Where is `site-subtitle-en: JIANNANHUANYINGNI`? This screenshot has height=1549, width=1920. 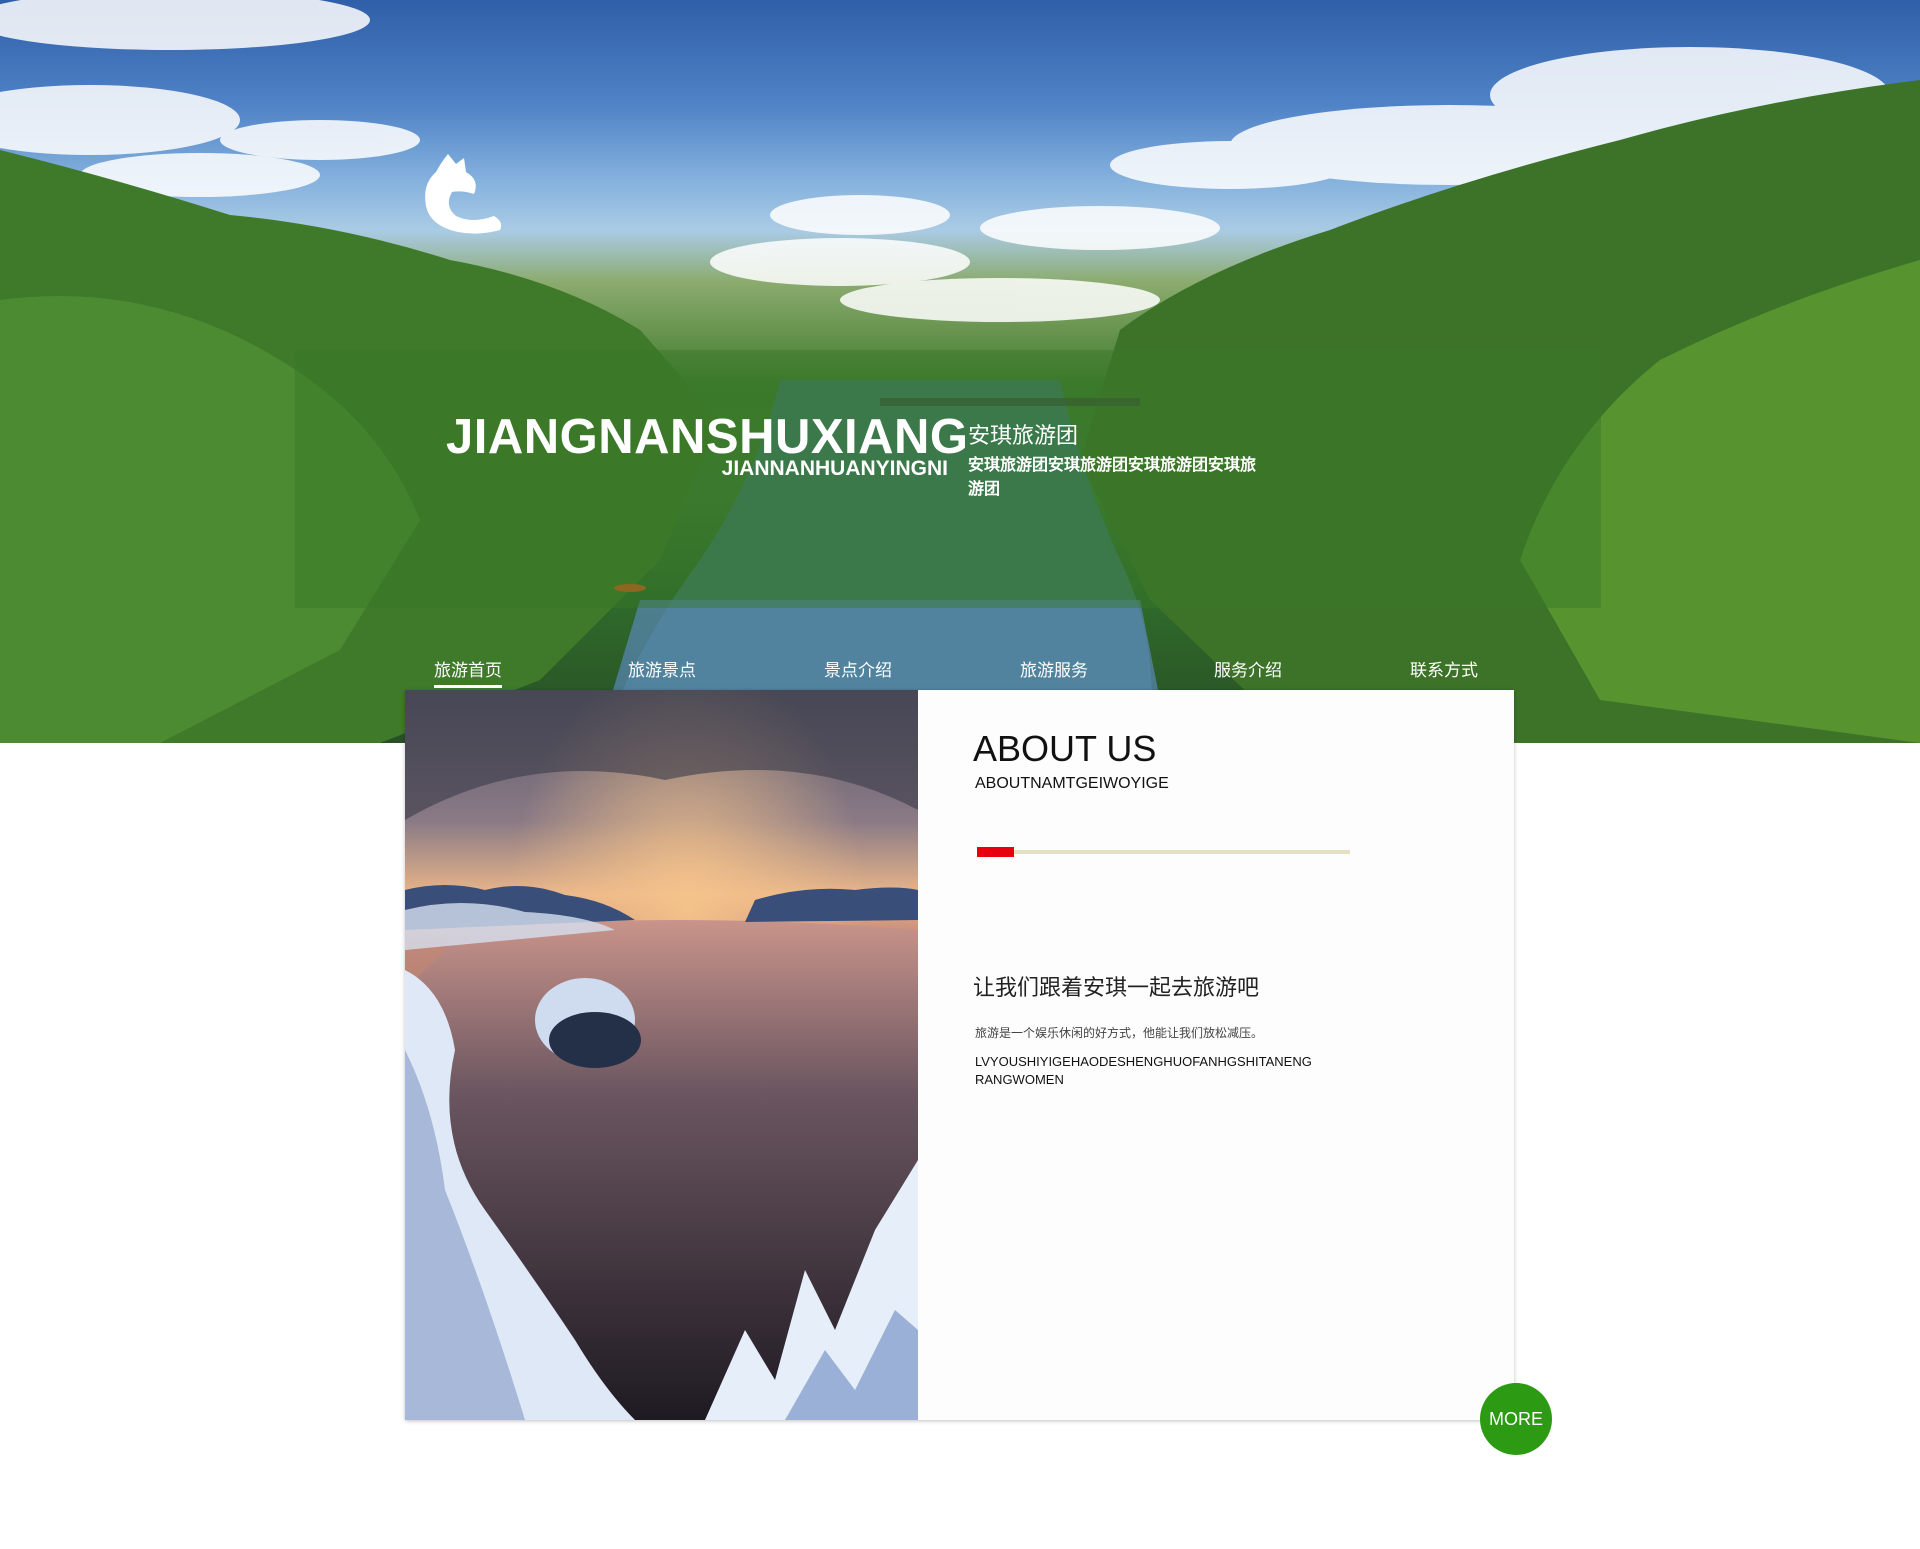 site-subtitle-en: JIANNANHUANYINGNI is located at coordinates (834, 468).